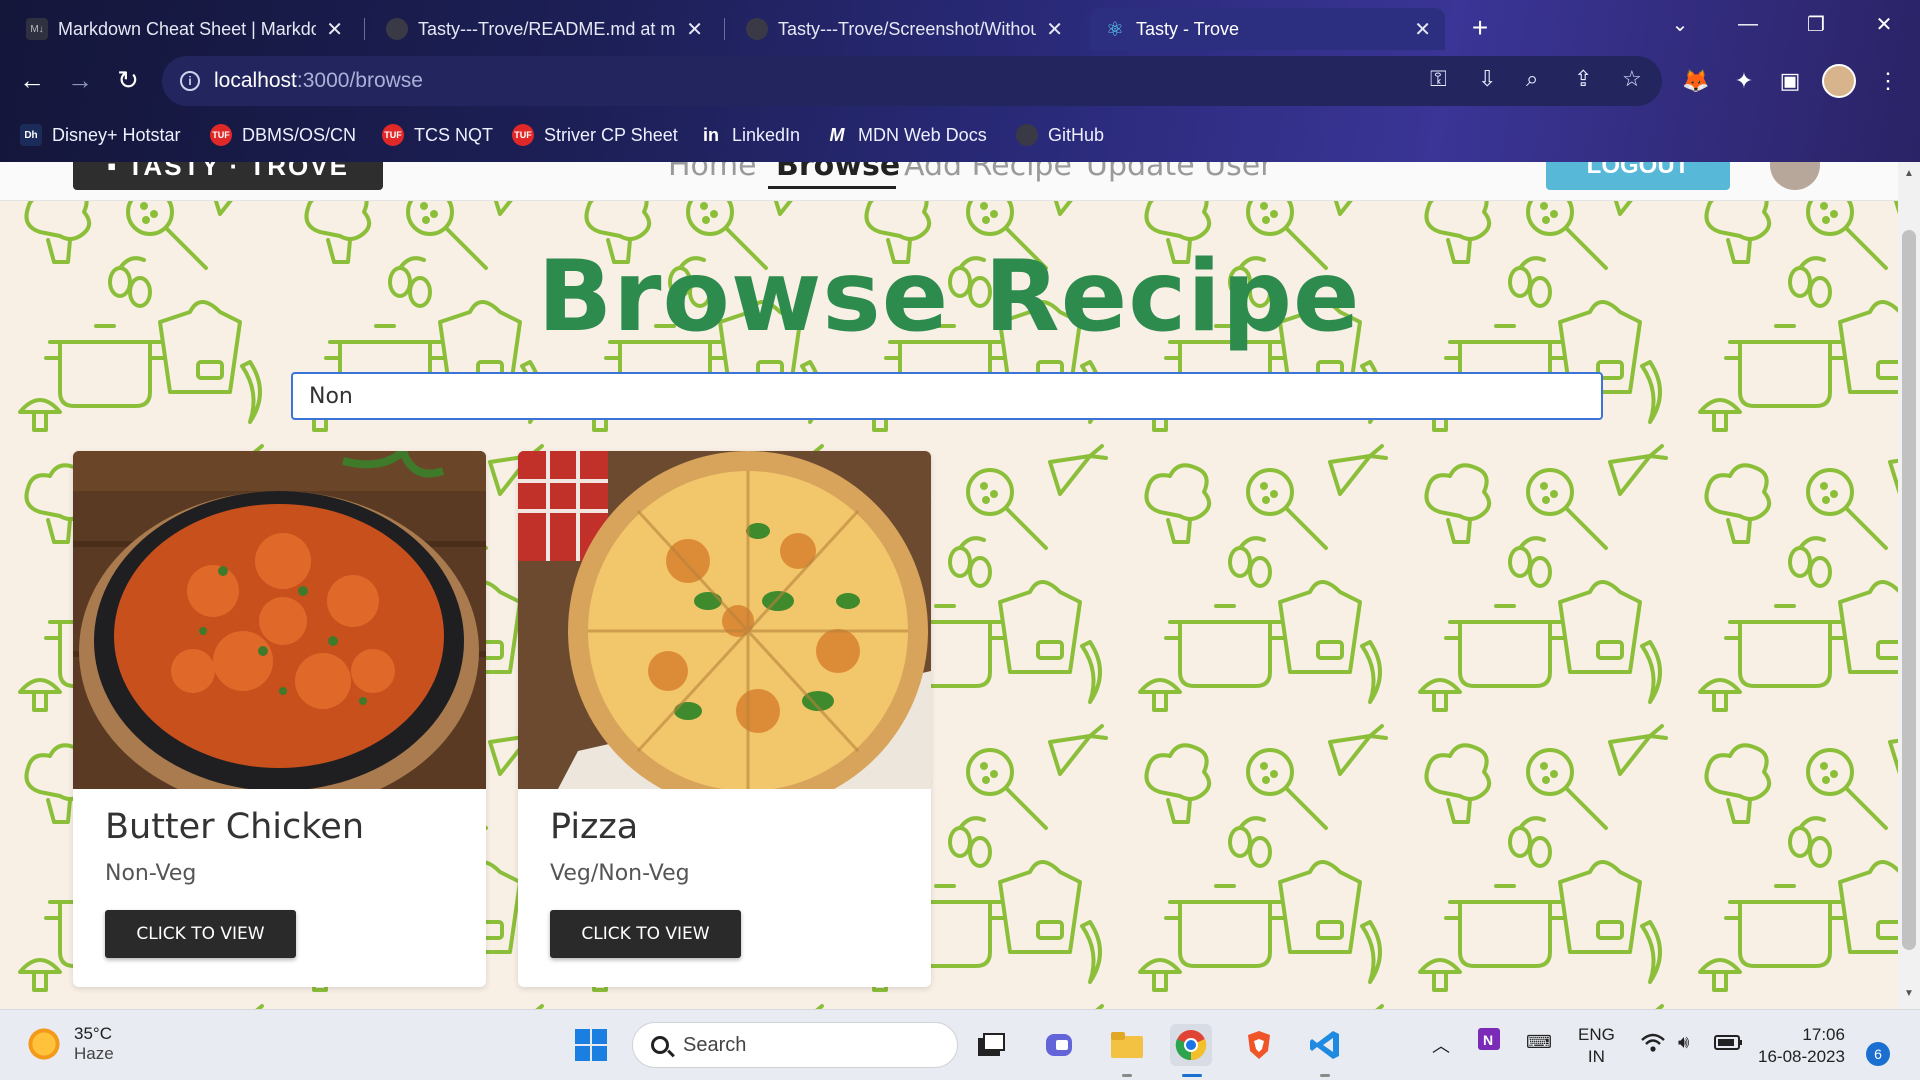 Image resolution: width=1920 pixels, height=1080 pixels. Describe the element at coordinates (1795, 176) in the screenshot. I see `user-avatar` at that location.